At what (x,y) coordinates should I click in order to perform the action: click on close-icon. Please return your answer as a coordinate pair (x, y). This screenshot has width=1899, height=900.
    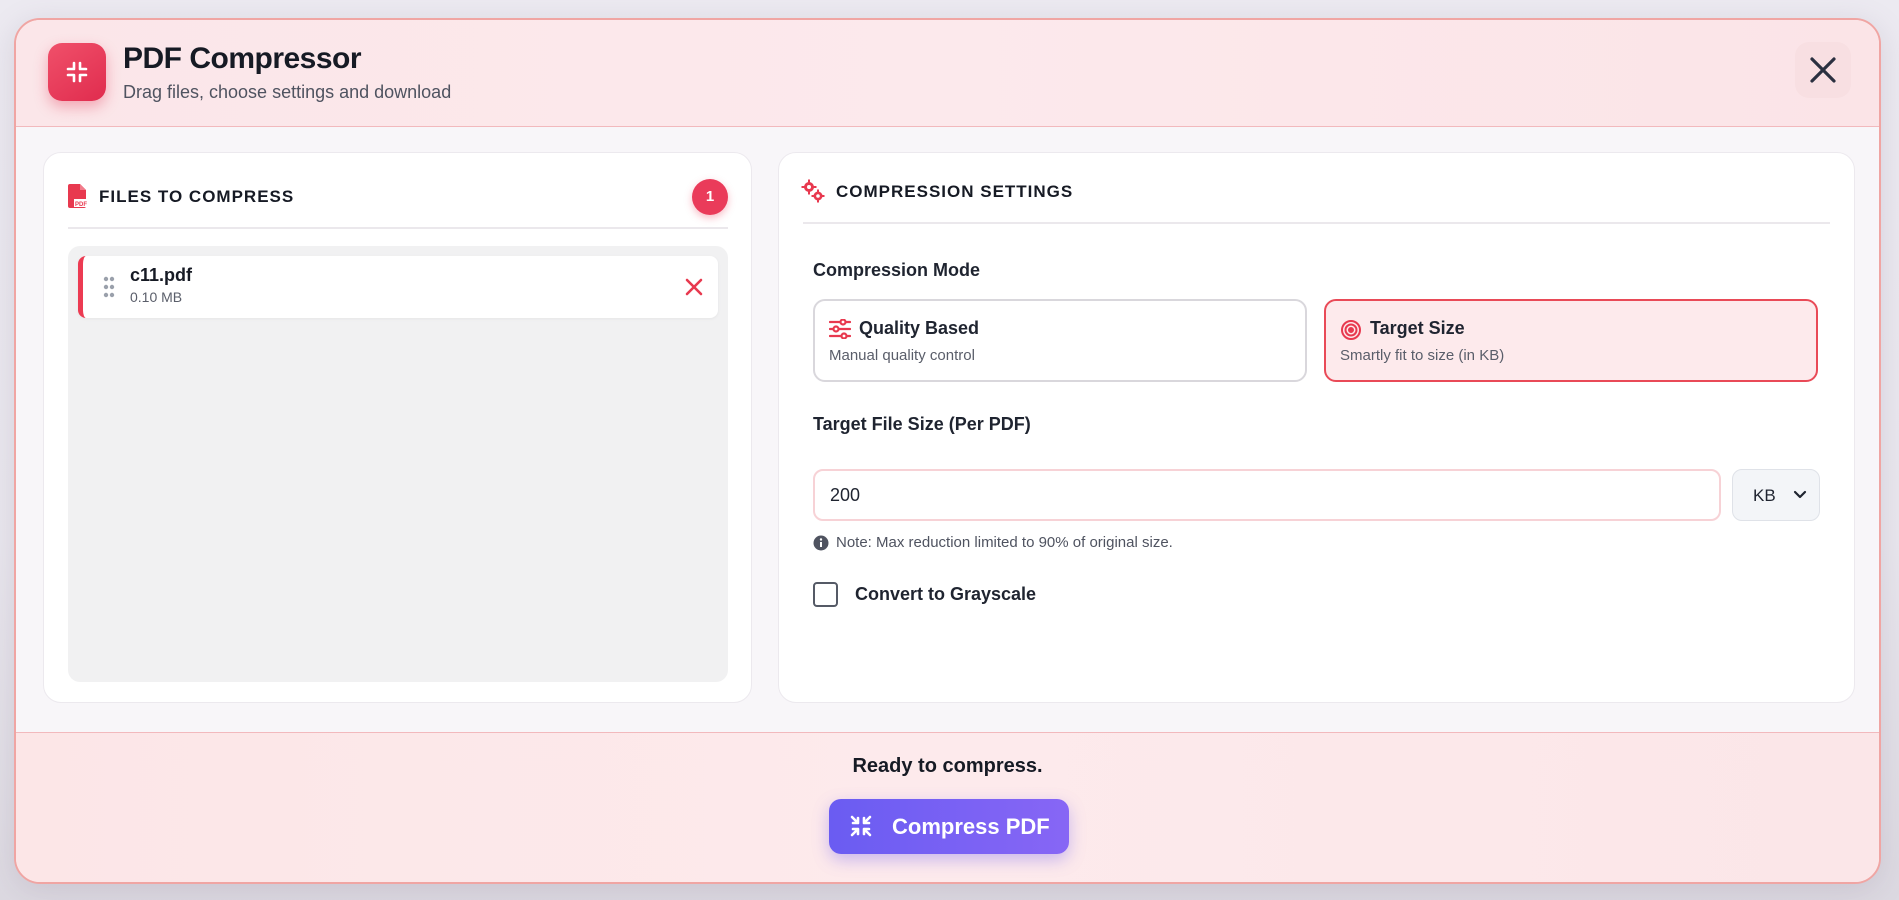
    Looking at the image, I should click on (1823, 70).